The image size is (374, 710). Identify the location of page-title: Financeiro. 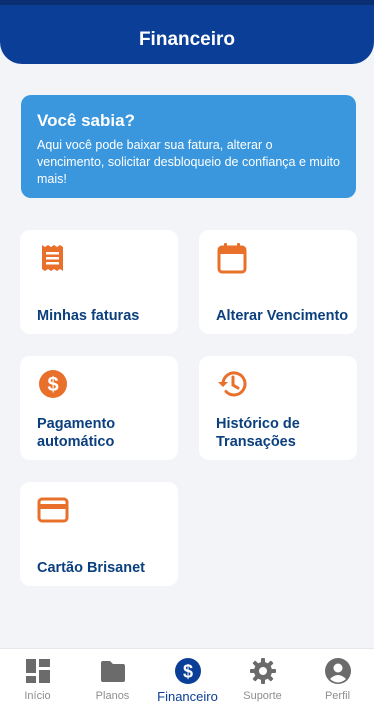
(187, 39).